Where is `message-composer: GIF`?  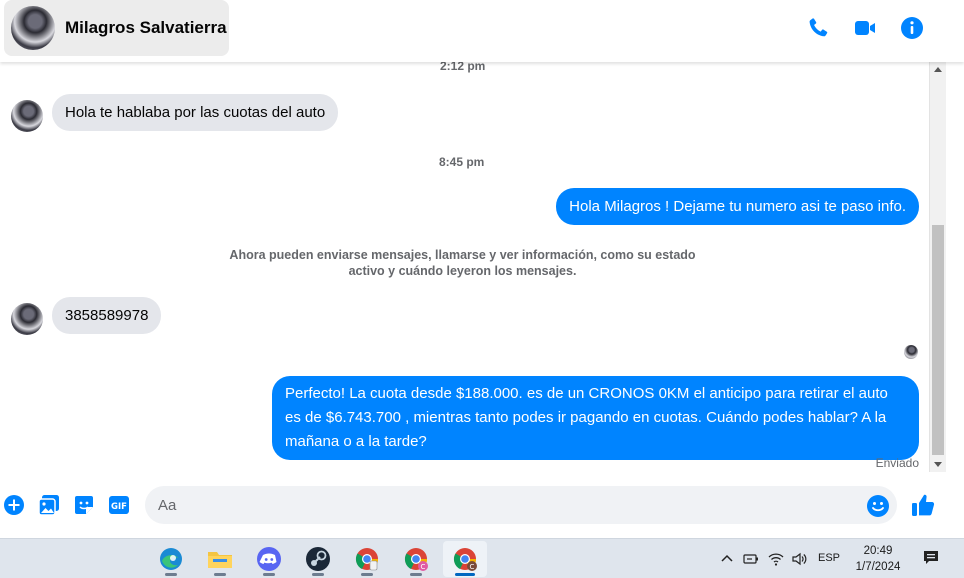 message-composer: GIF is located at coordinates (482, 506).